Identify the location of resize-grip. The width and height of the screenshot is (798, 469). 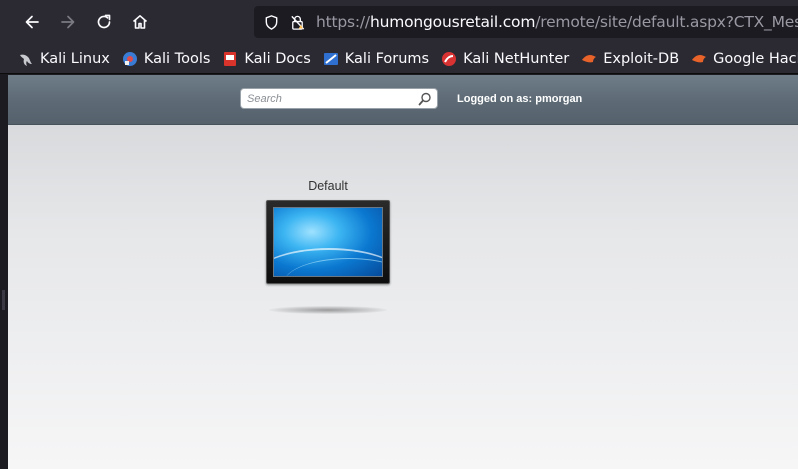
(3, 300).